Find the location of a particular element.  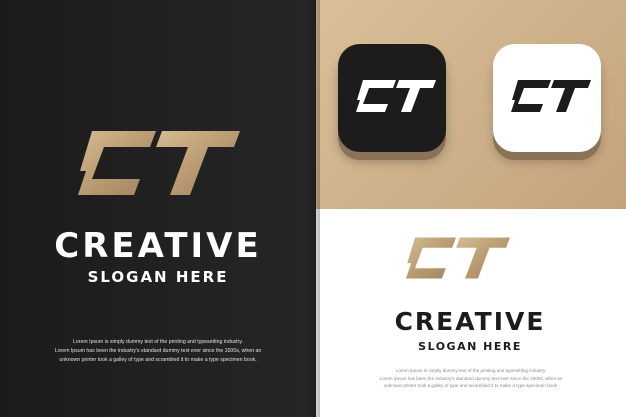

panel-divider-shadow is located at coordinates (313, 208).